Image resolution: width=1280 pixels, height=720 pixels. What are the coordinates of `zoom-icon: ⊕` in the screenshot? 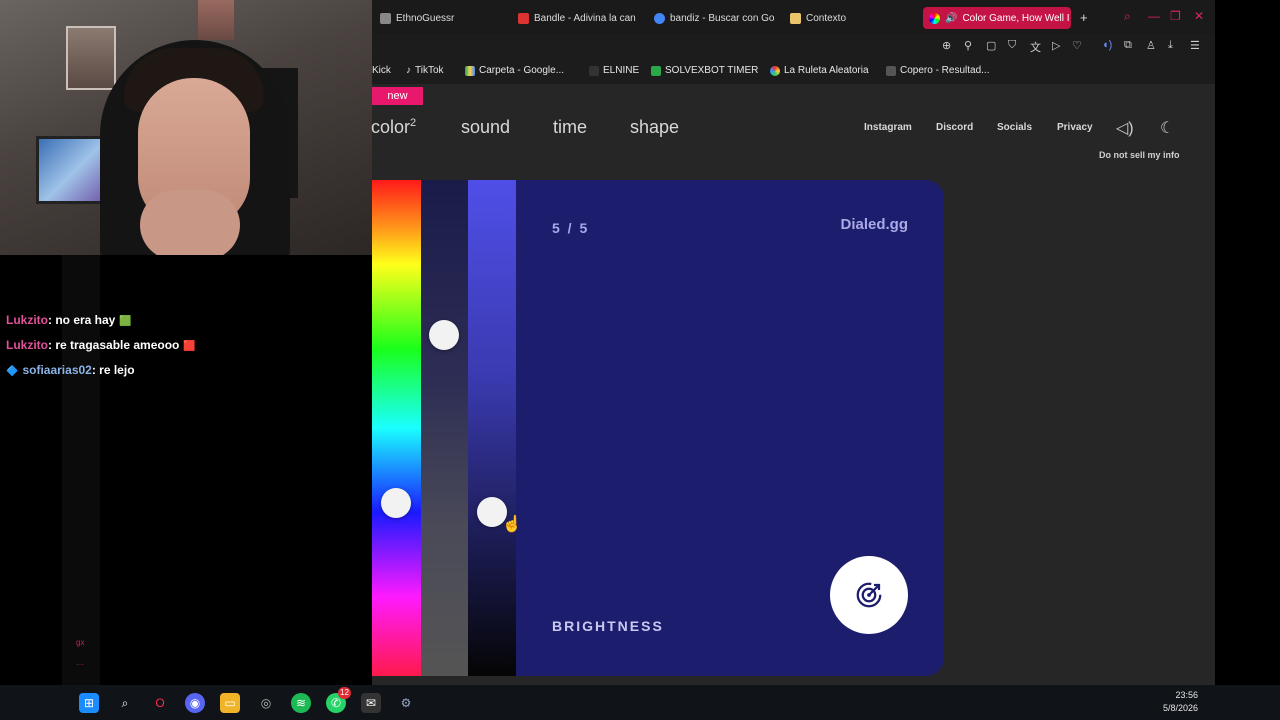 It's located at (946, 45).